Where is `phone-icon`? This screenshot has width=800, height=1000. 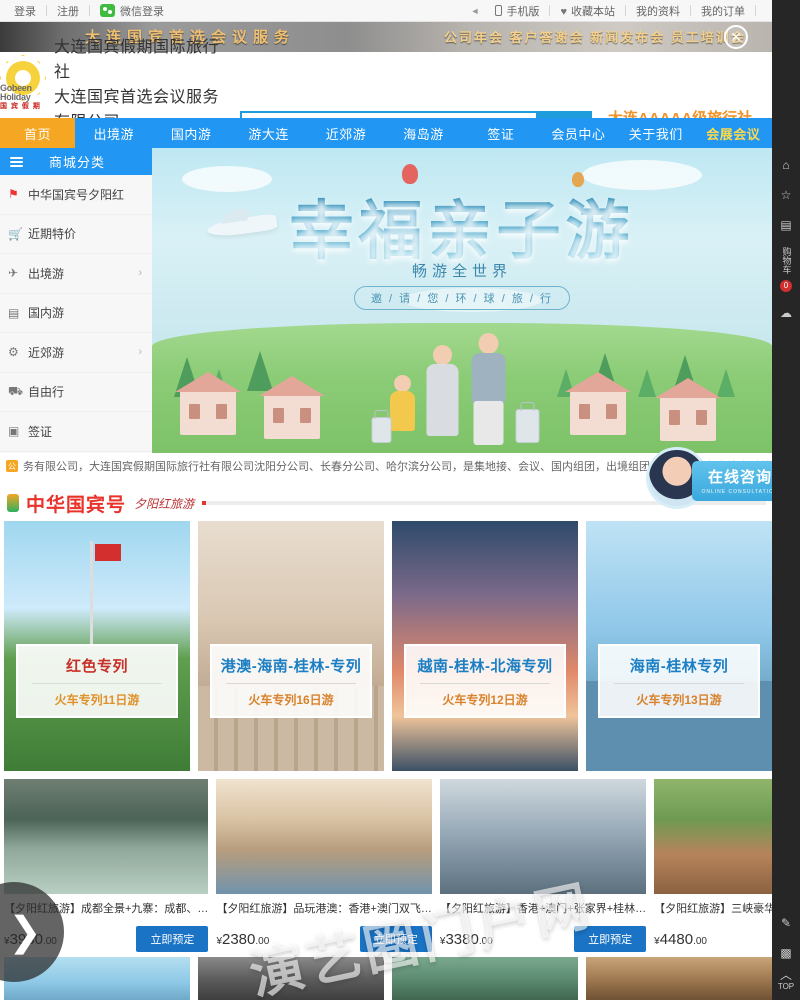
phone-icon is located at coordinates (499, 10).